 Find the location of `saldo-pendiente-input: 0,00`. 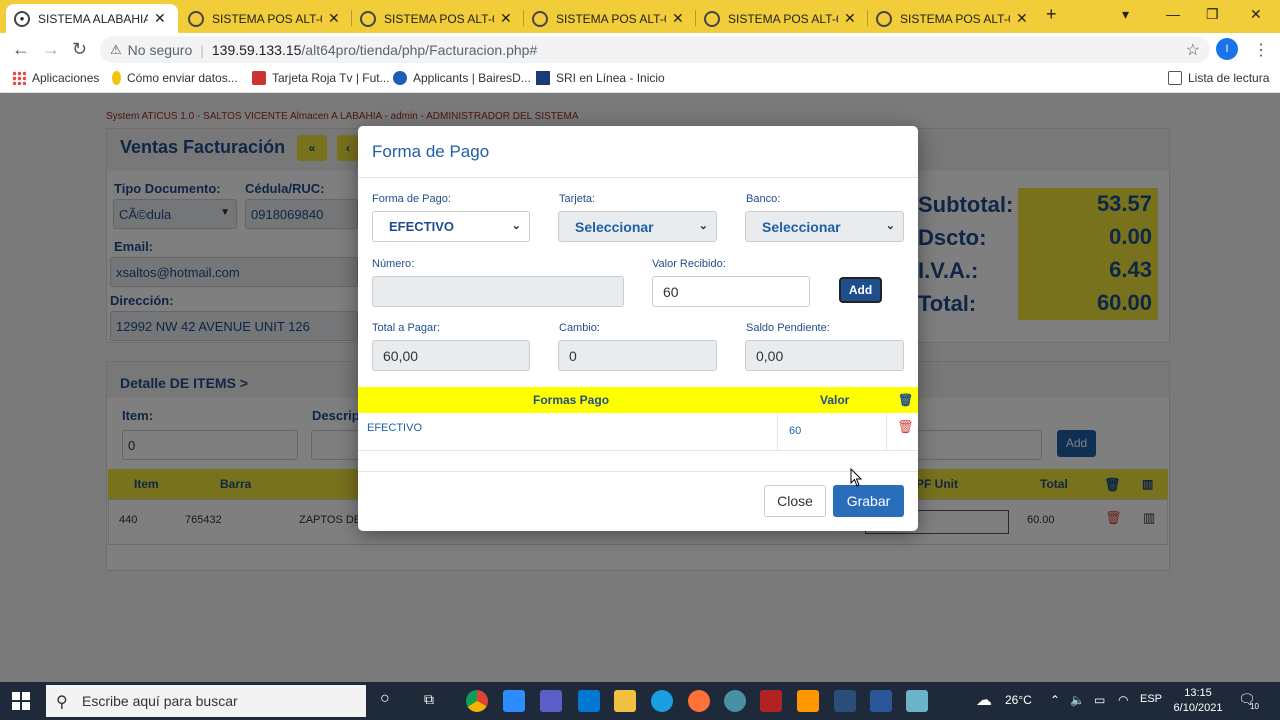

saldo-pendiente-input: 0,00 is located at coordinates (824, 355).